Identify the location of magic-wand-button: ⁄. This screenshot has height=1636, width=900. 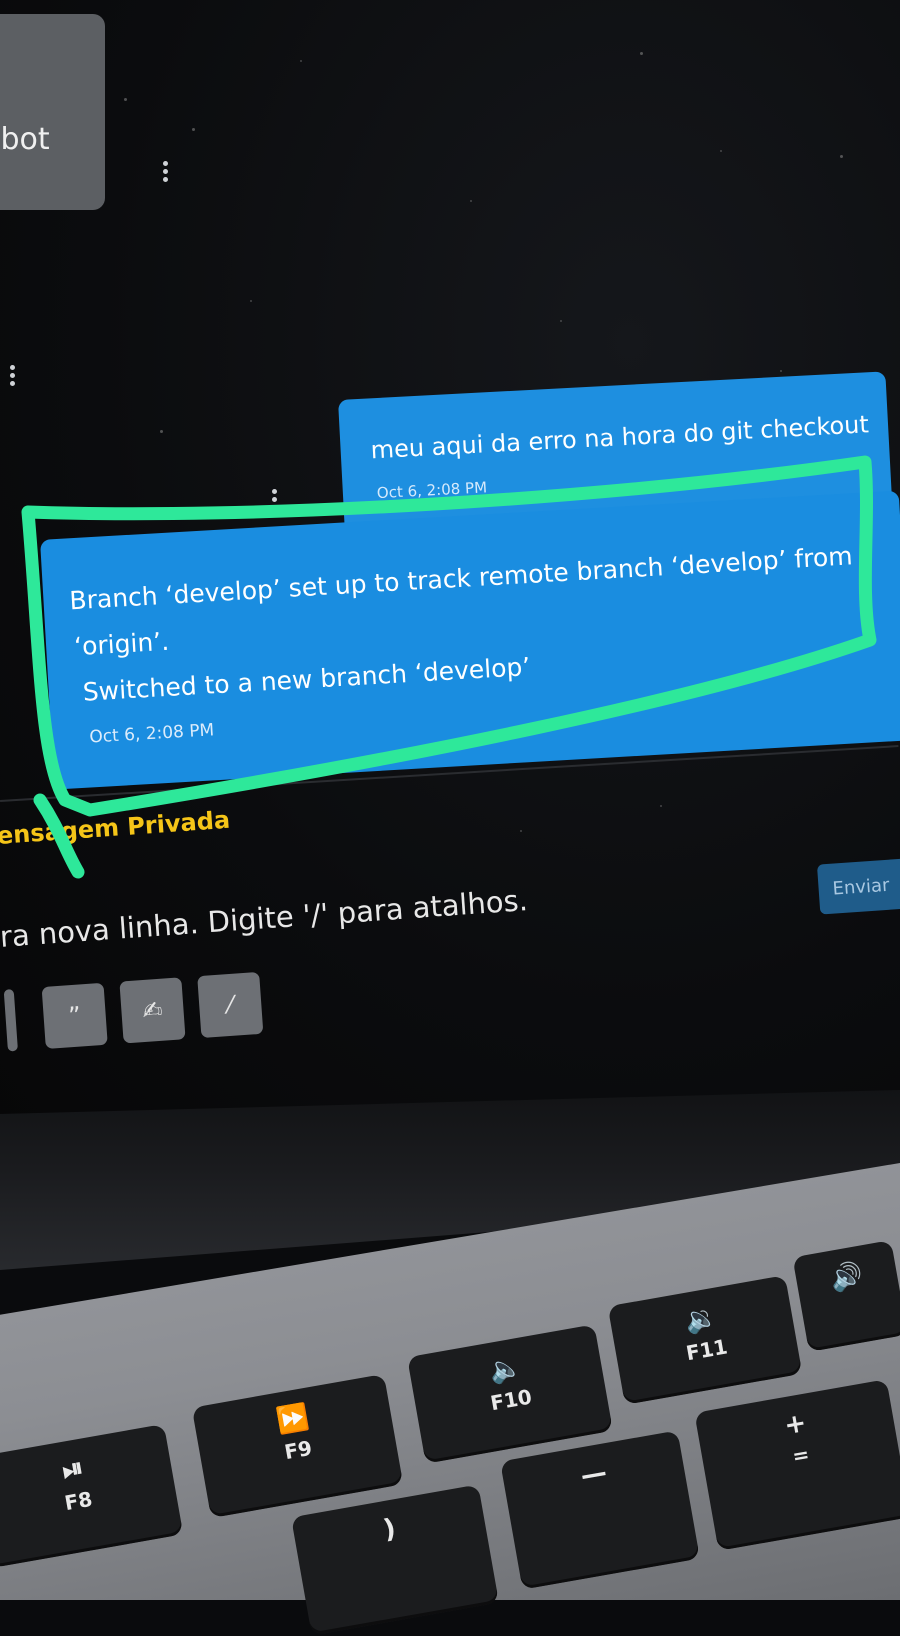
(230, 1005).